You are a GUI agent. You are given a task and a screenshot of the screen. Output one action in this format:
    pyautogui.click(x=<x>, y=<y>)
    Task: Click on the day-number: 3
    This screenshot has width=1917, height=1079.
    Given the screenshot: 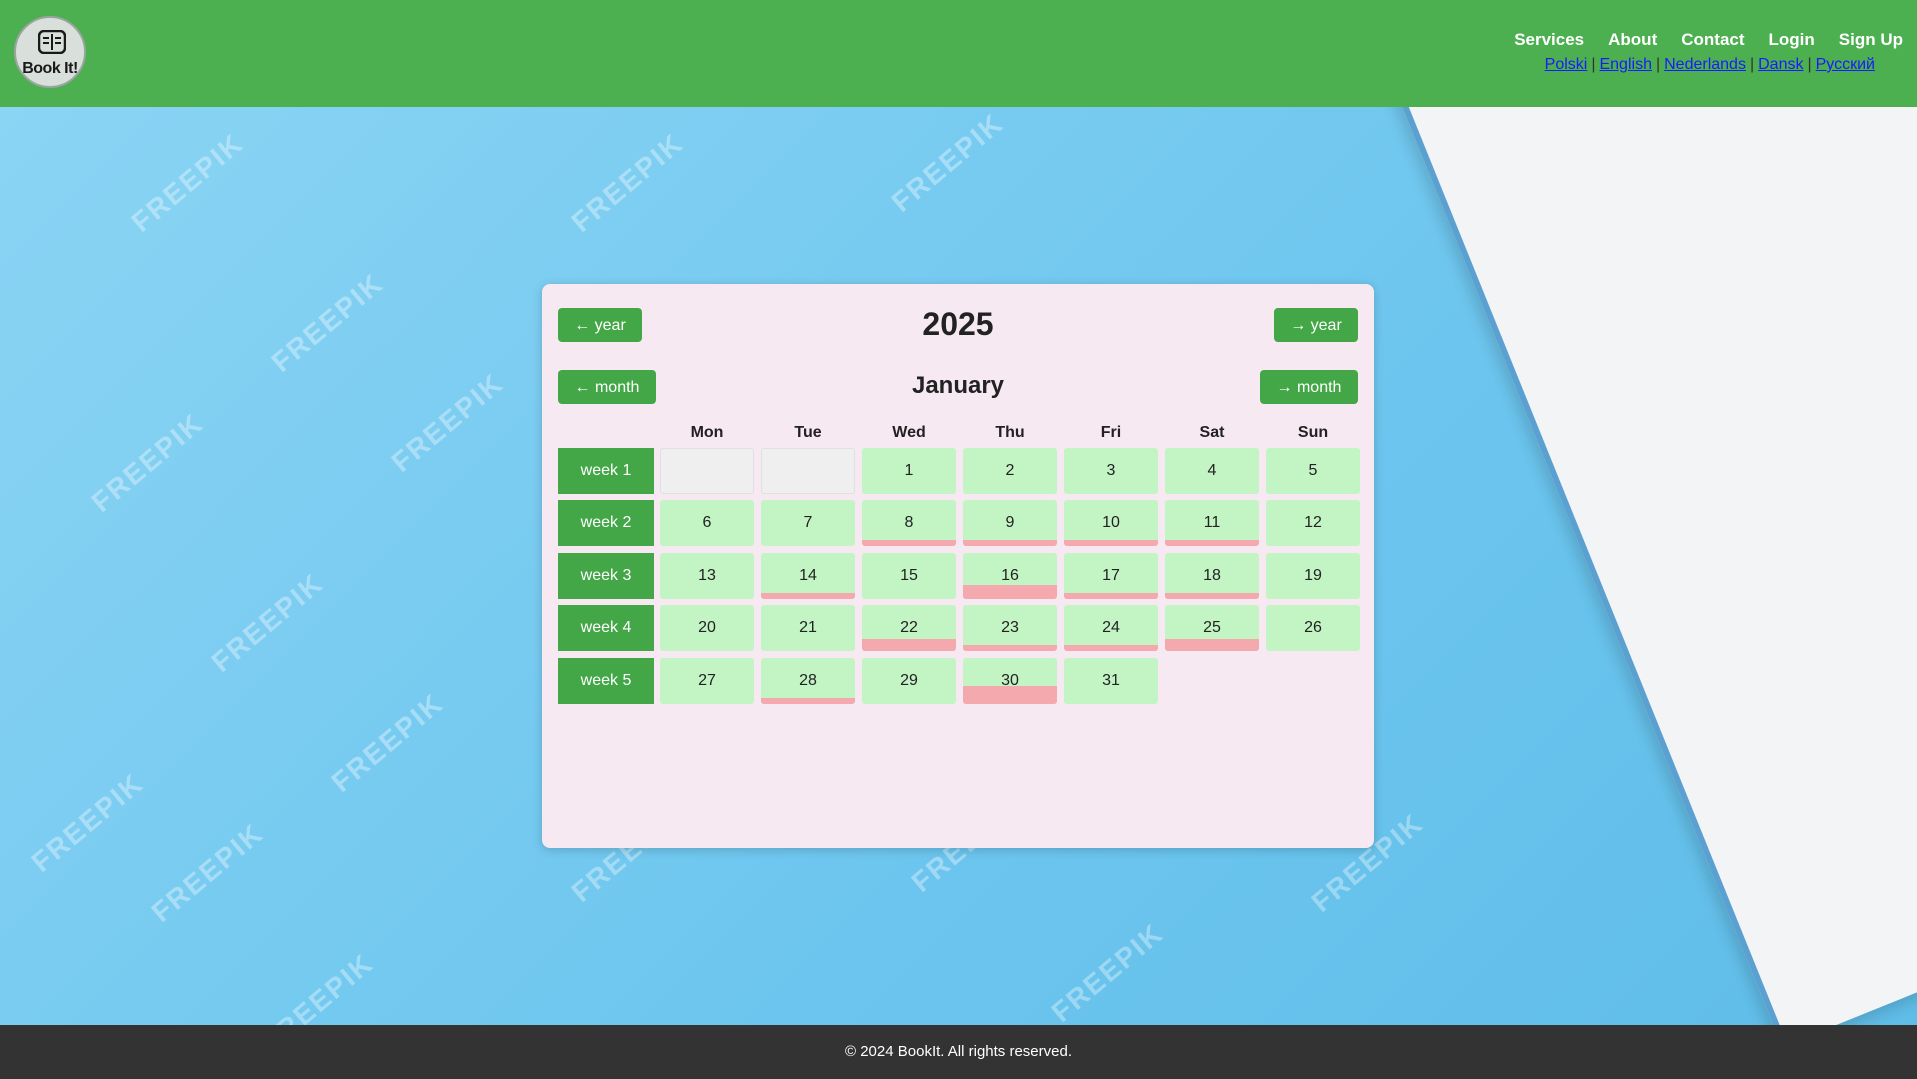 What is the action you would take?
    pyautogui.click(x=1111, y=470)
    